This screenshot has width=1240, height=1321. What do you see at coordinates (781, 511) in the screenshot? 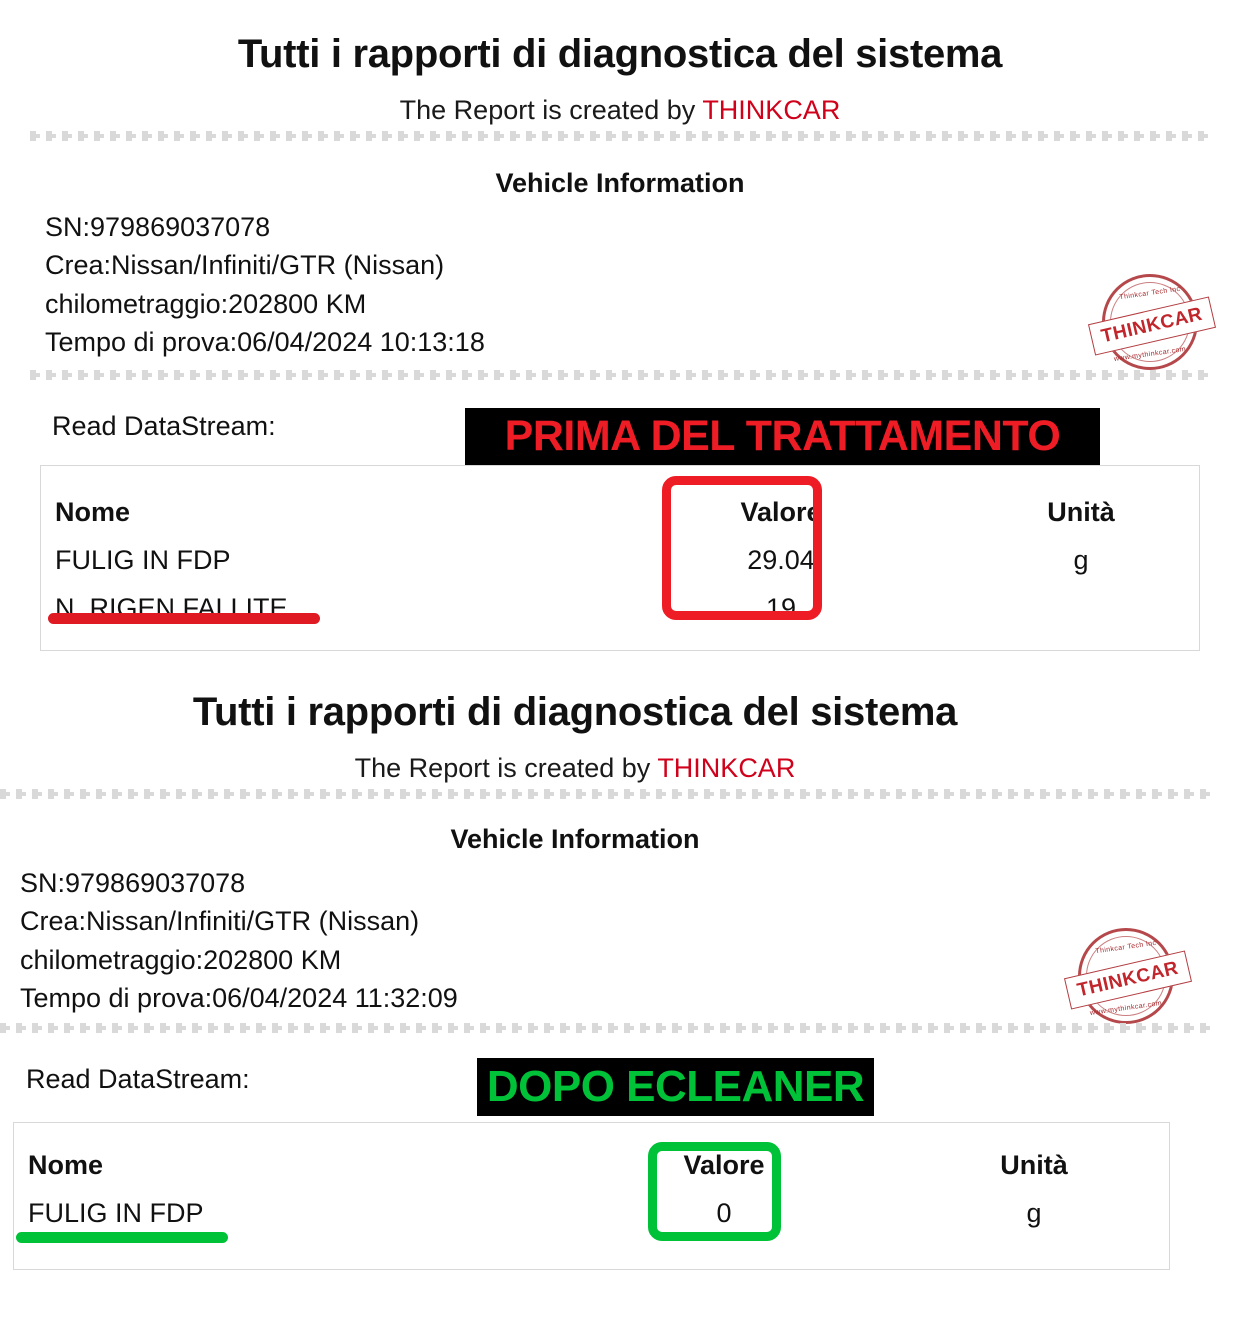
I see `col-header-valore-1: Valore` at bounding box center [781, 511].